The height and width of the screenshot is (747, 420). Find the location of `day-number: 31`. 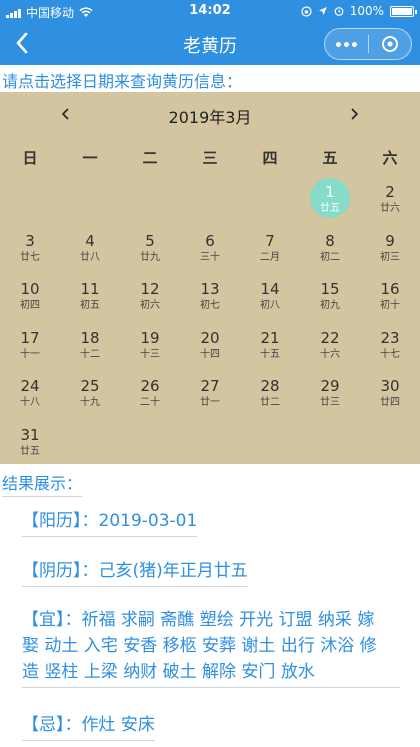

day-number: 31 is located at coordinates (30, 435).